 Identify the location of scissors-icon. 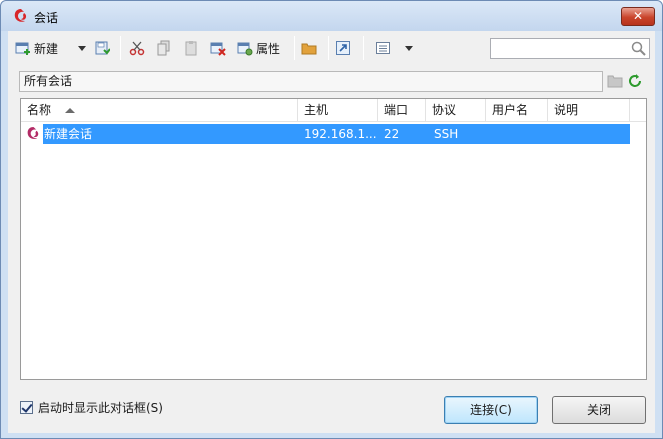
(137, 48).